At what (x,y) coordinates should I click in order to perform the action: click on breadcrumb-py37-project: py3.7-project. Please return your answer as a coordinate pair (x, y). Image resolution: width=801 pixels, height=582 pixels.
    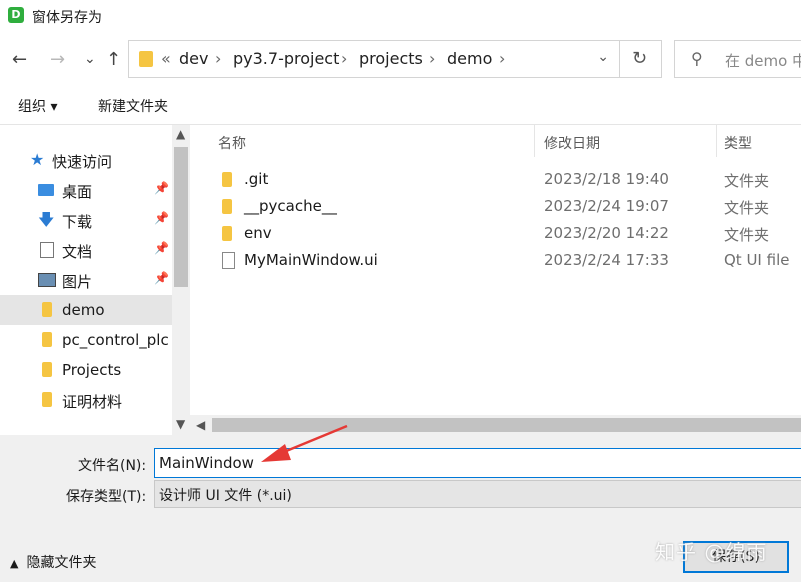
    Looking at the image, I should click on (286, 58).